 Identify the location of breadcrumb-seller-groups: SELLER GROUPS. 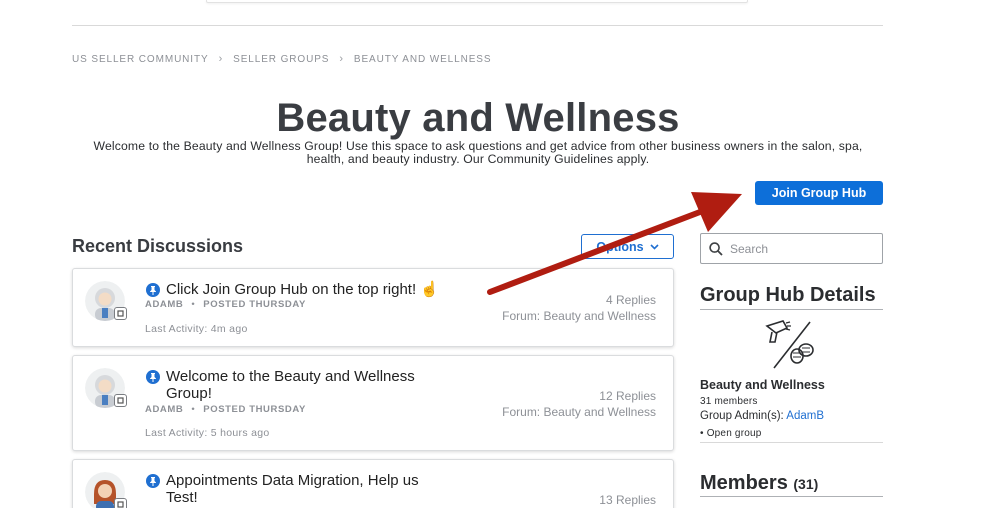
(281, 59).